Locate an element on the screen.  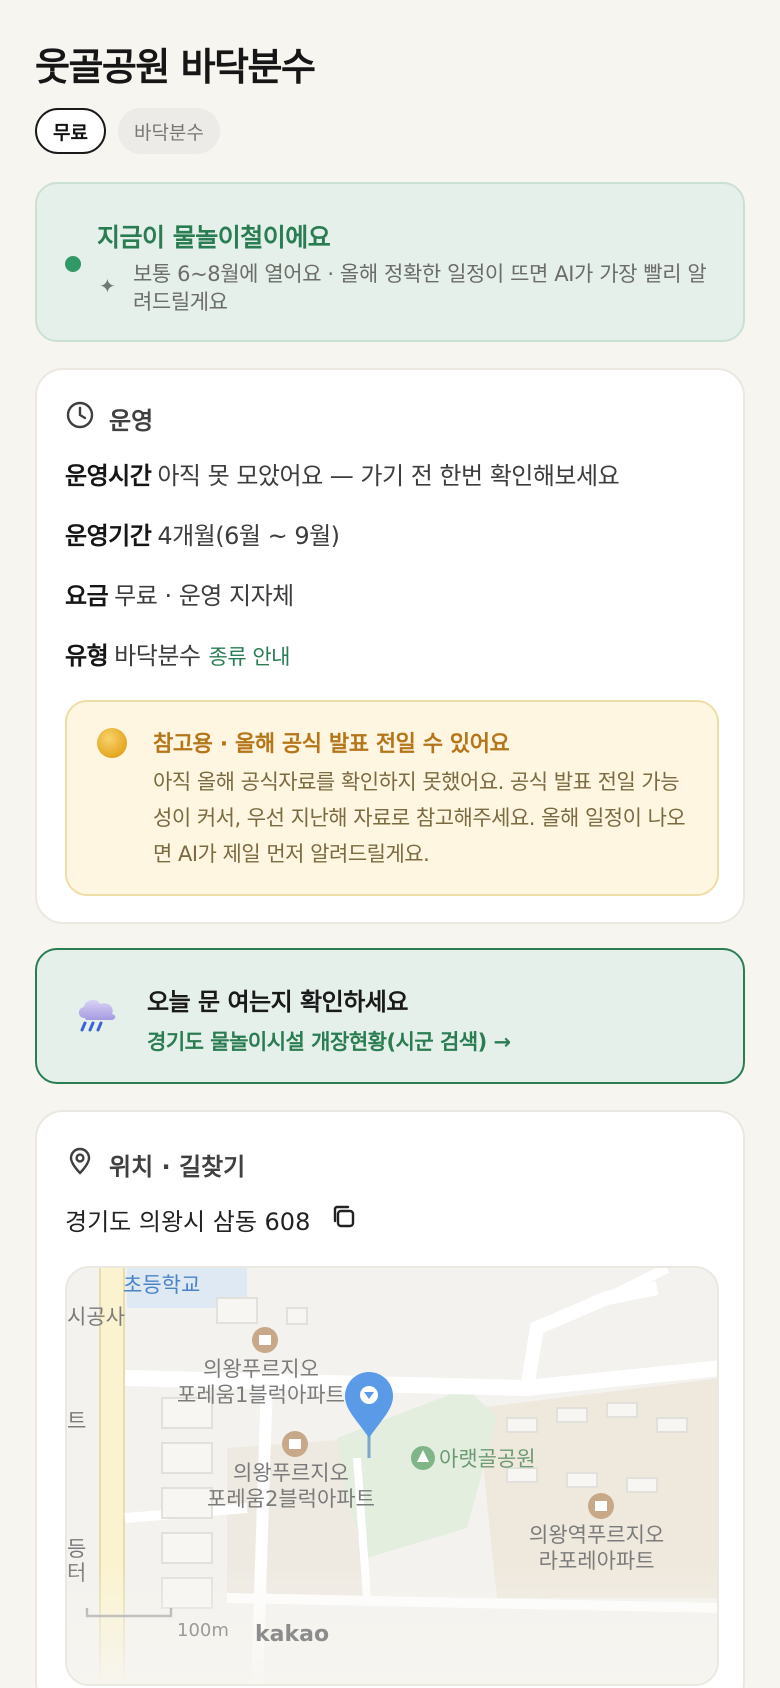
open-status-link: 경기도 물놀이시설 개장현황(시군 검색) → is located at coordinates (329, 1041).